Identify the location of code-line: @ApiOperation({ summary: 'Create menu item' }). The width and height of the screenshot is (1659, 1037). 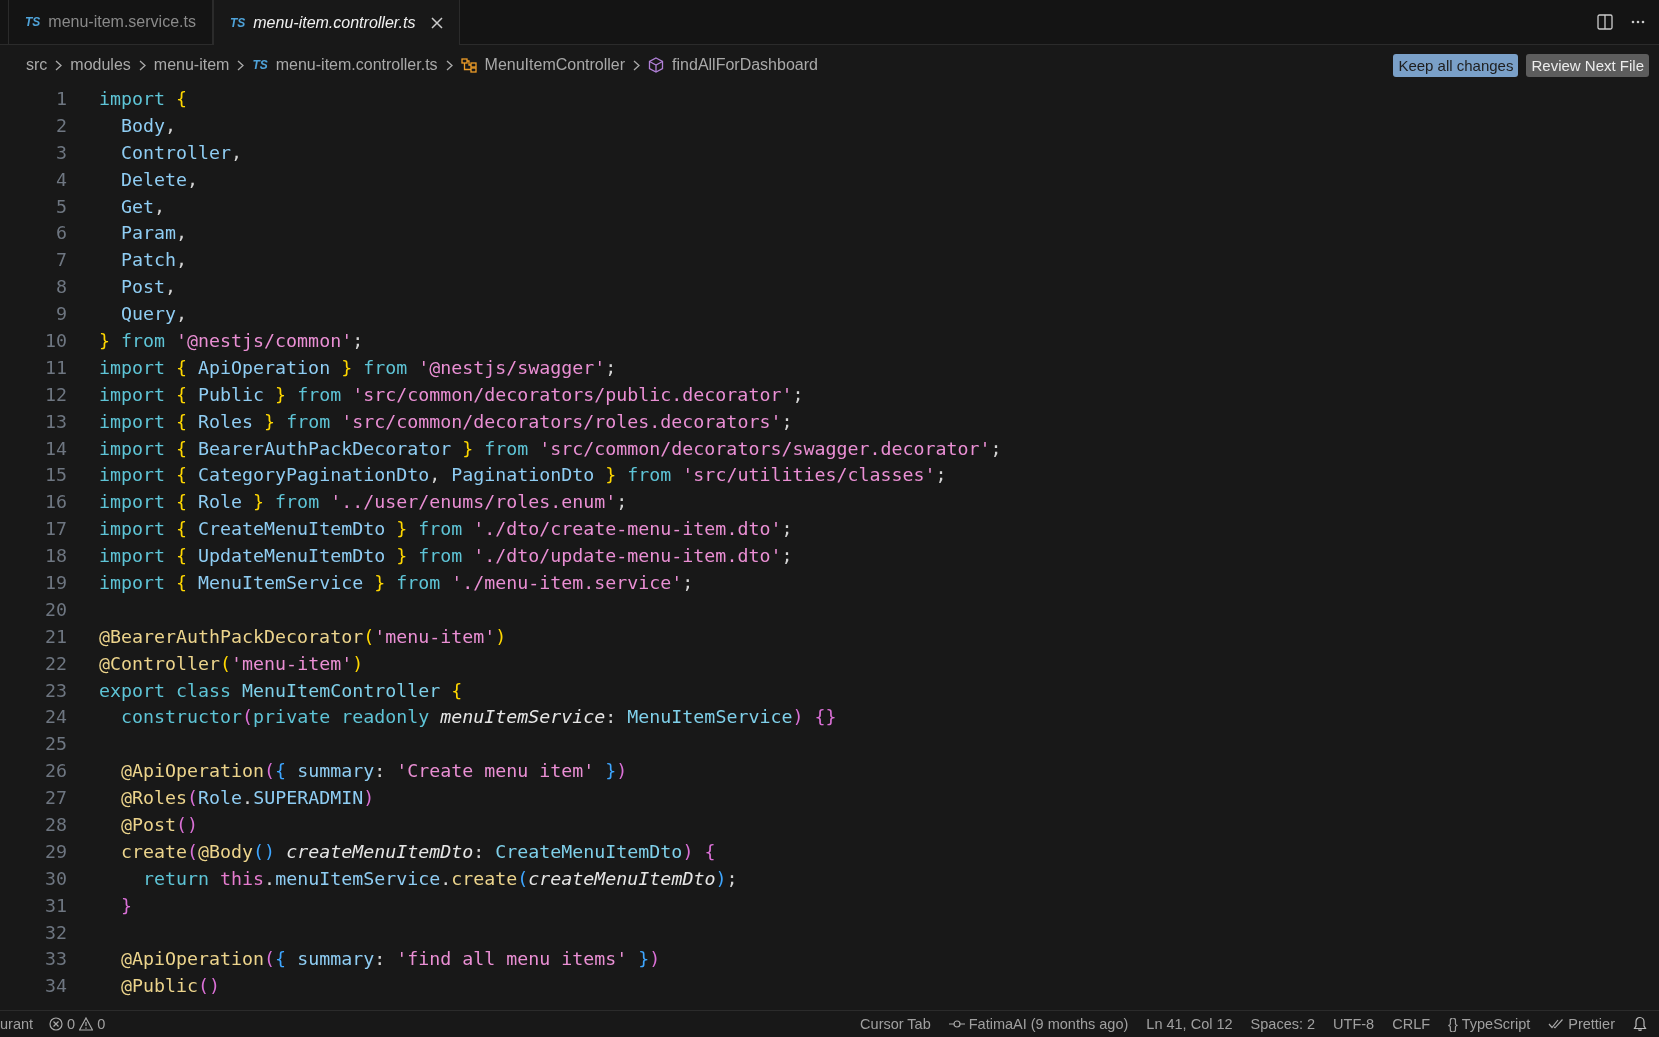
(374, 771).